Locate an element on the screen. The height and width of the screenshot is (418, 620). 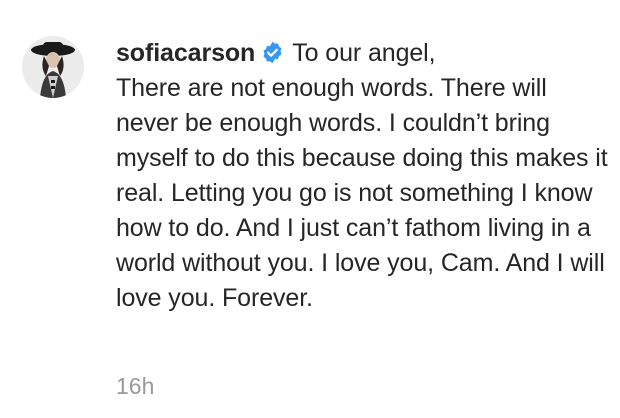
avatar-photo is located at coordinates (53, 67).